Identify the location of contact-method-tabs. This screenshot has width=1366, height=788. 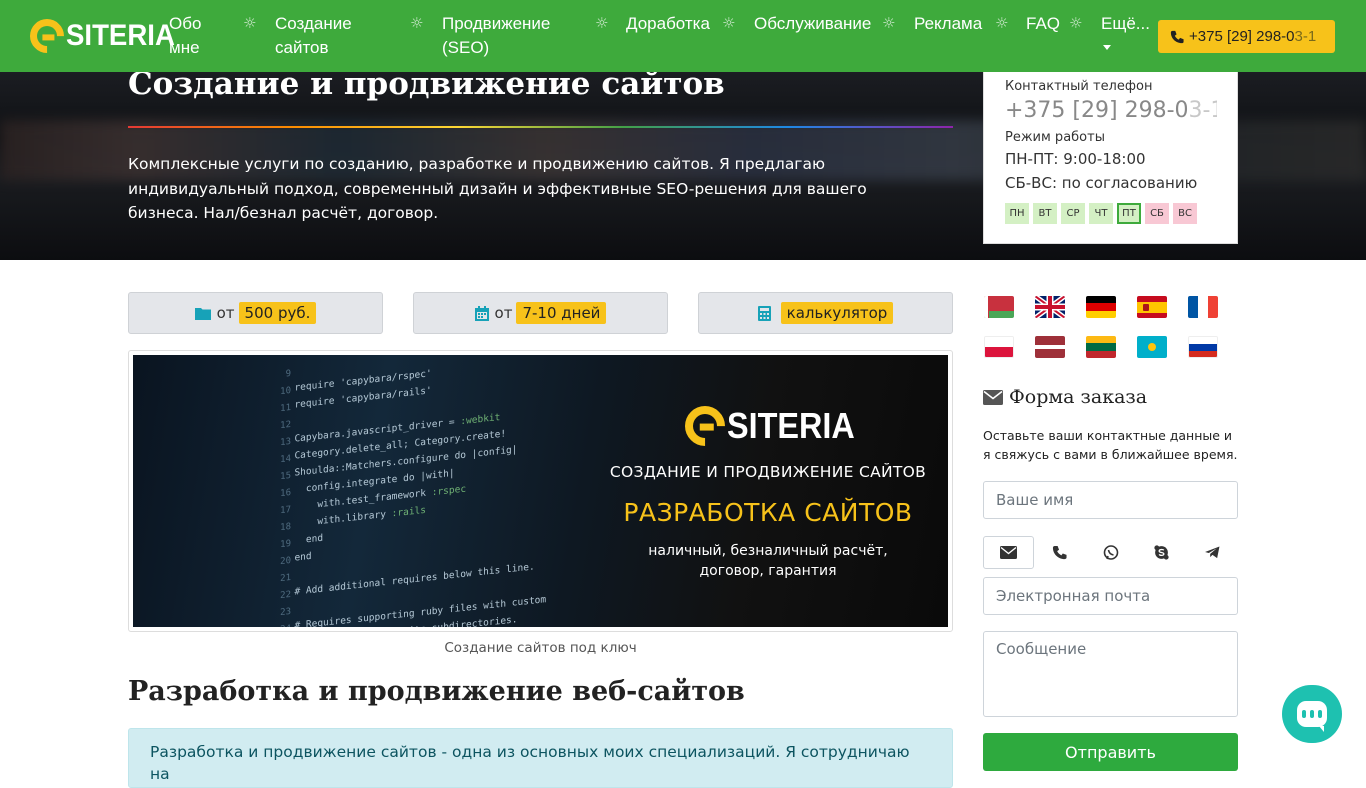
(1110, 552).